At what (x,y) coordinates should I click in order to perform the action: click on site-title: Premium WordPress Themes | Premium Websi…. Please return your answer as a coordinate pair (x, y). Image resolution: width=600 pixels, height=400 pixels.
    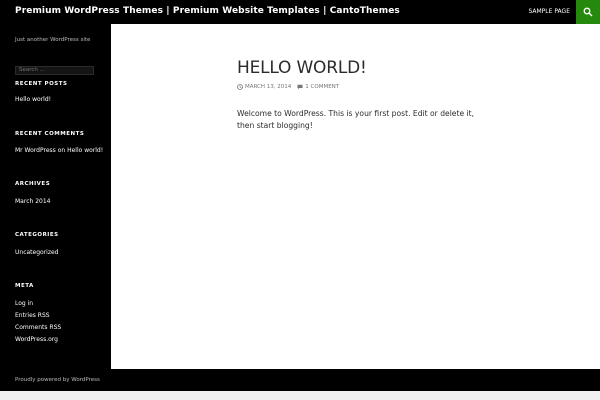
    Looking at the image, I should click on (207, 11).